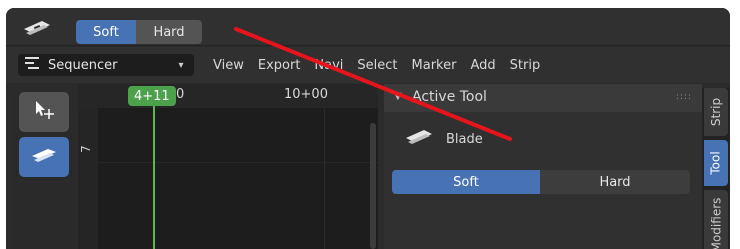 The image size is (740, 249). I want to click on tool-shelf, so click(44, 170).